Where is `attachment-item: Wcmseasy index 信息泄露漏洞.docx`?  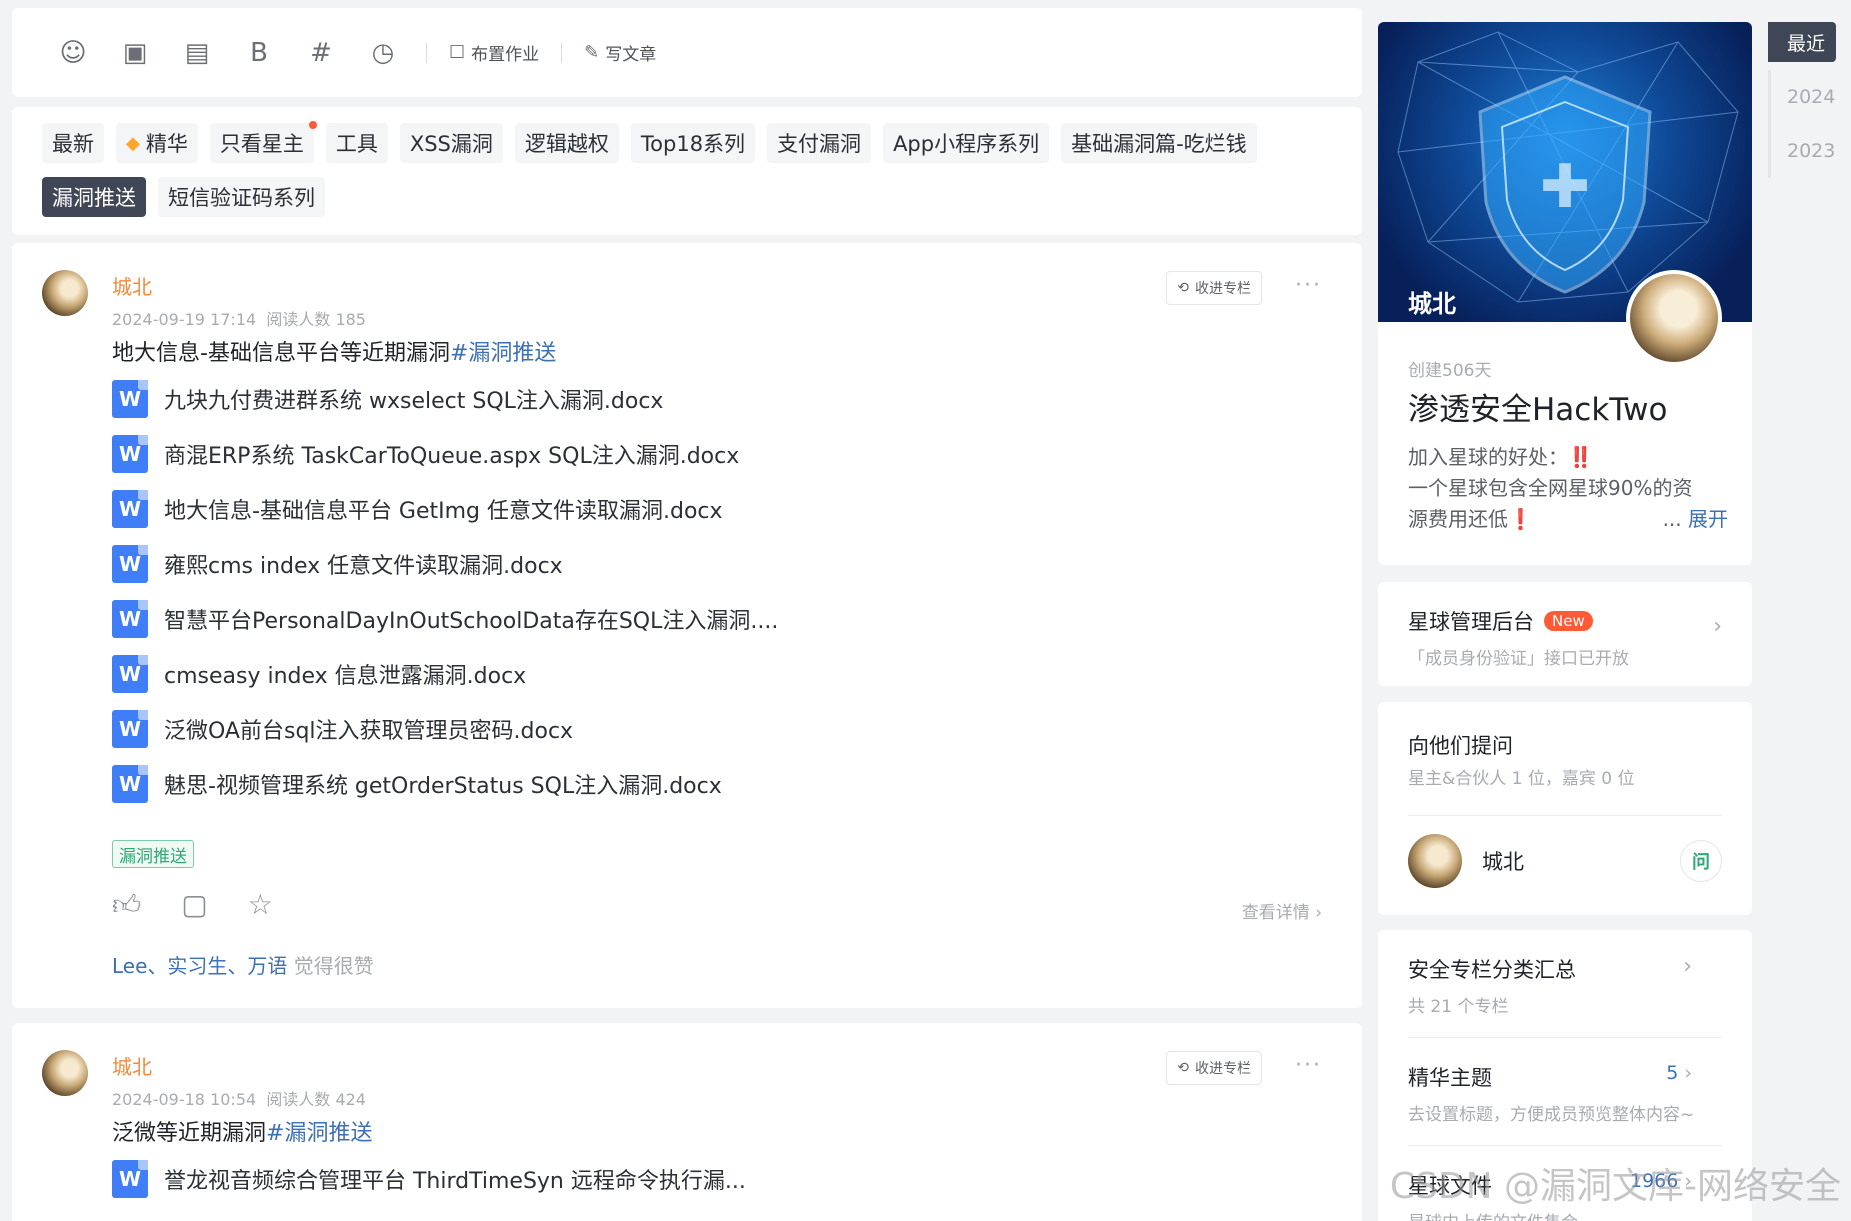
attachment-item: Wcmseasy index 信息泄露漏洞.docx is located at coordinates (445, 673).